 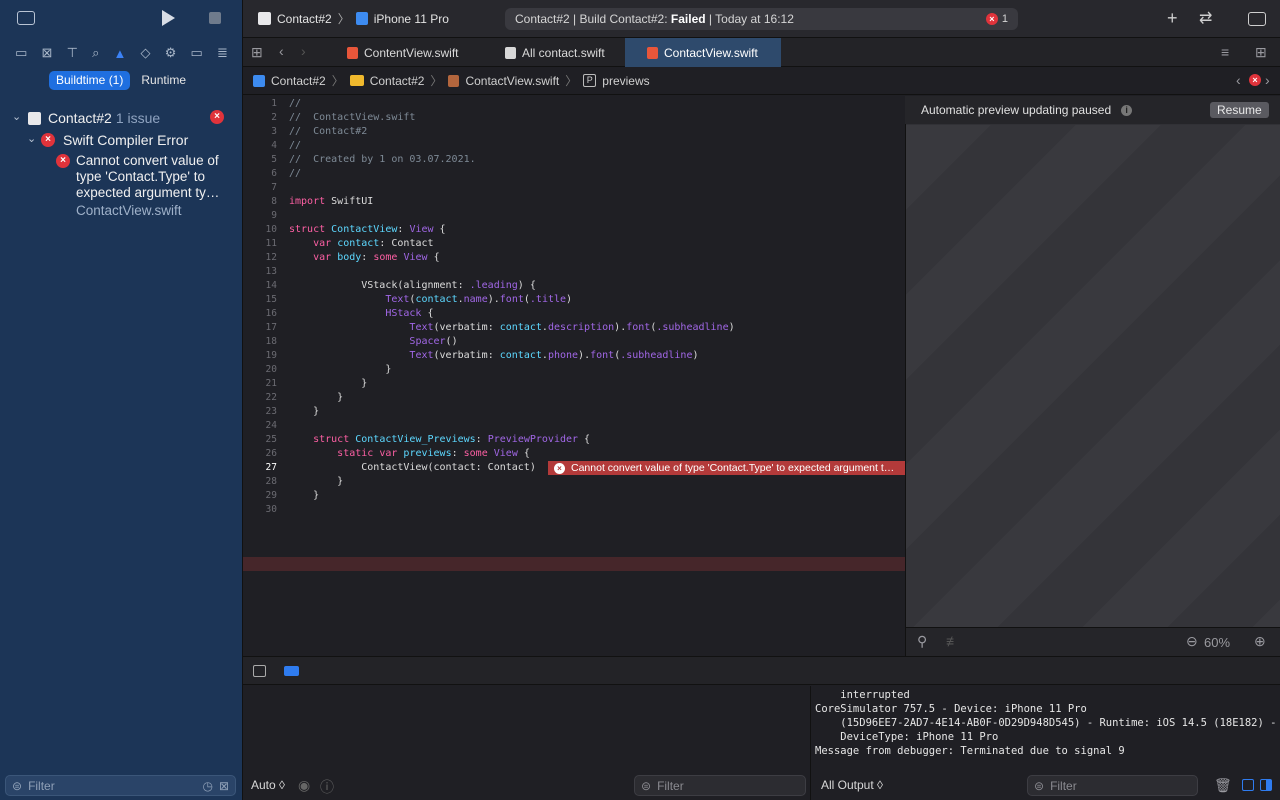 What do you see at coordinates (356, 80) in the screenshot?
I see `folder-icon` at bounding box center [356, 80].